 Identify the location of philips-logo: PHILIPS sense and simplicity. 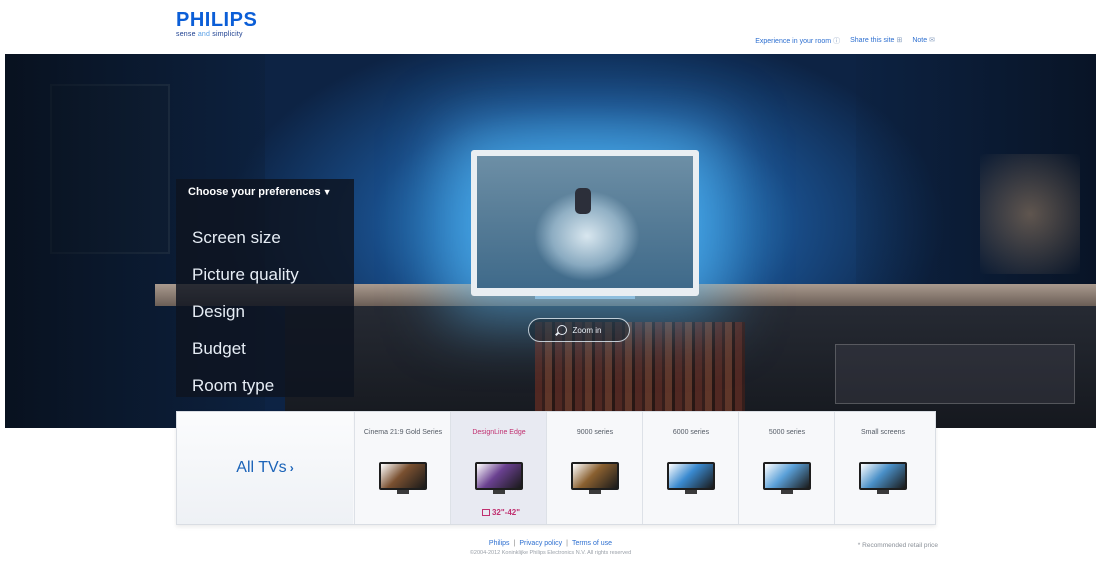
(216, 24).